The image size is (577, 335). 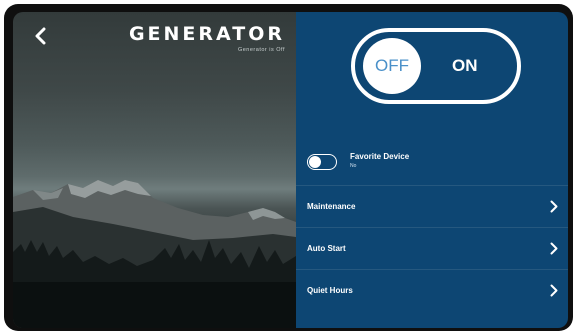 What do you see at coordinates (326, 248) in the screenshot?
I see `menu-item-label: Auto Start` at bounding box center [326, 248].